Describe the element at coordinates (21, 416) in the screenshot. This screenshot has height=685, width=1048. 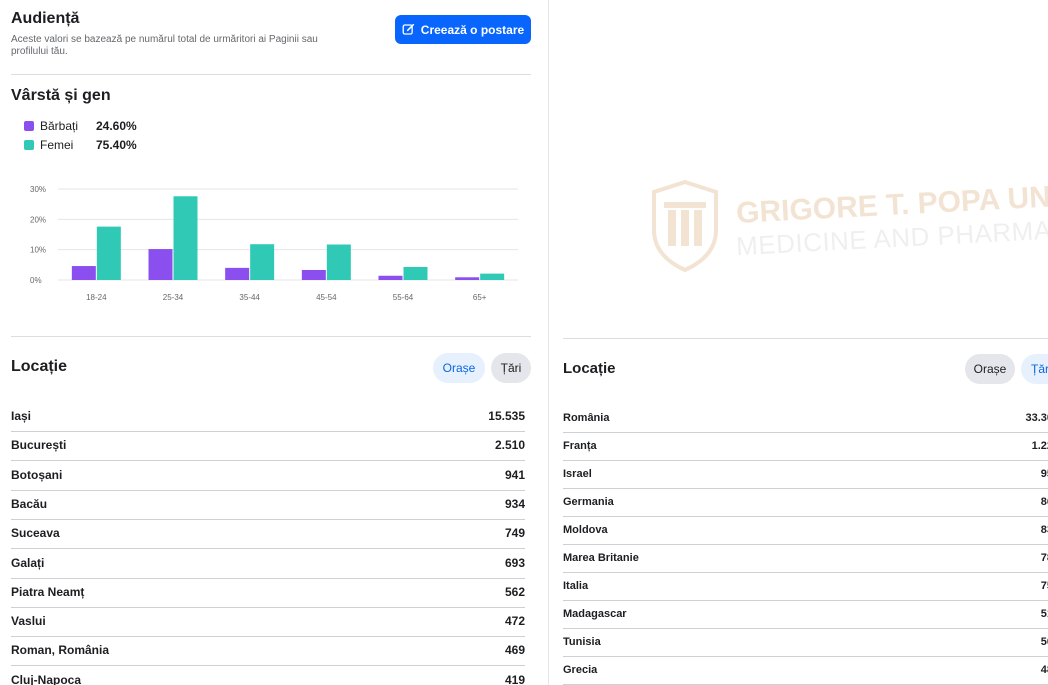
I see `location-name: Iași` at that location.